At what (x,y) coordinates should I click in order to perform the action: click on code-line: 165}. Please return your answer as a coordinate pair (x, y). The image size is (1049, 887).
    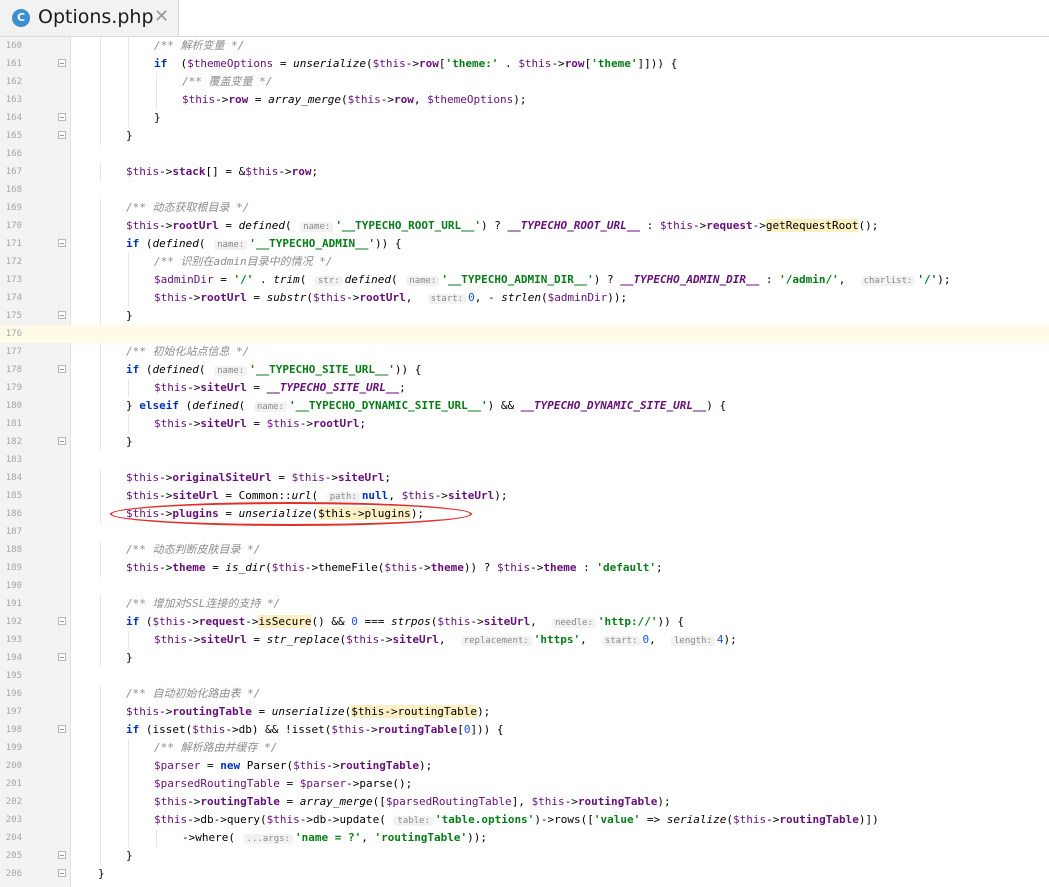
    Looking at the image, I should click on (524, 136).